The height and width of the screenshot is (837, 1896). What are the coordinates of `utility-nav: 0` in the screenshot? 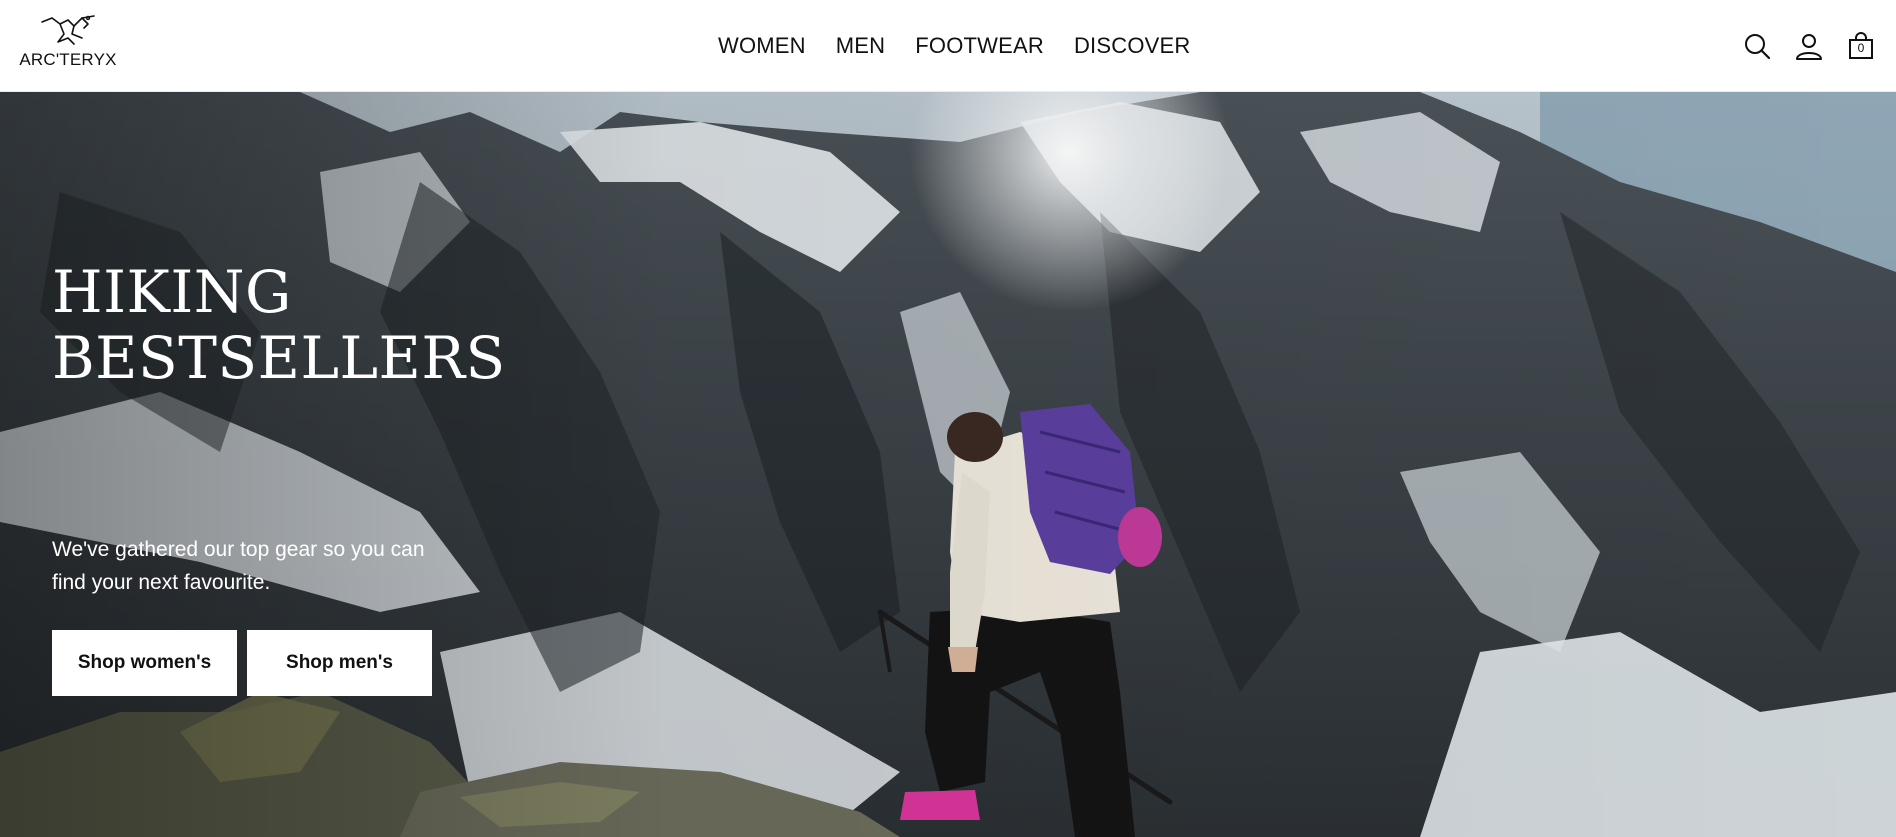 It's located at (1809, 46).